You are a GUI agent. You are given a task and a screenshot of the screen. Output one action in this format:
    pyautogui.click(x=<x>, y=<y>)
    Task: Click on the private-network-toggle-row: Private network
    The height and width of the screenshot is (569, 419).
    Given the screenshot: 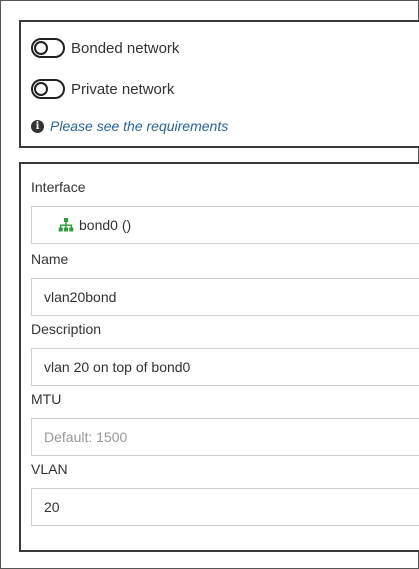 What is the action you would take?
    pyautogui.click(x=102, y=89)
    